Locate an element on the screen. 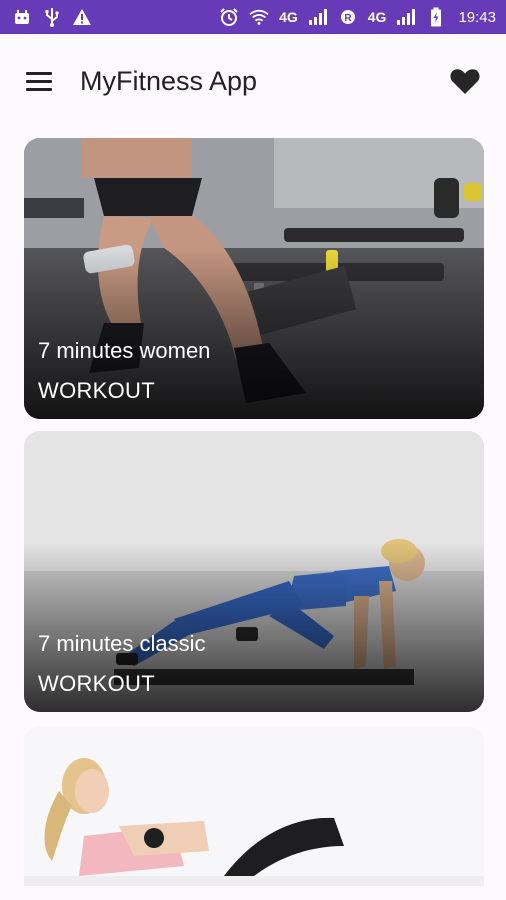 Image resolution: width=506 pixels, height=900 pixels. app-bar: MyFitness App is located at coordinates (253, 81).